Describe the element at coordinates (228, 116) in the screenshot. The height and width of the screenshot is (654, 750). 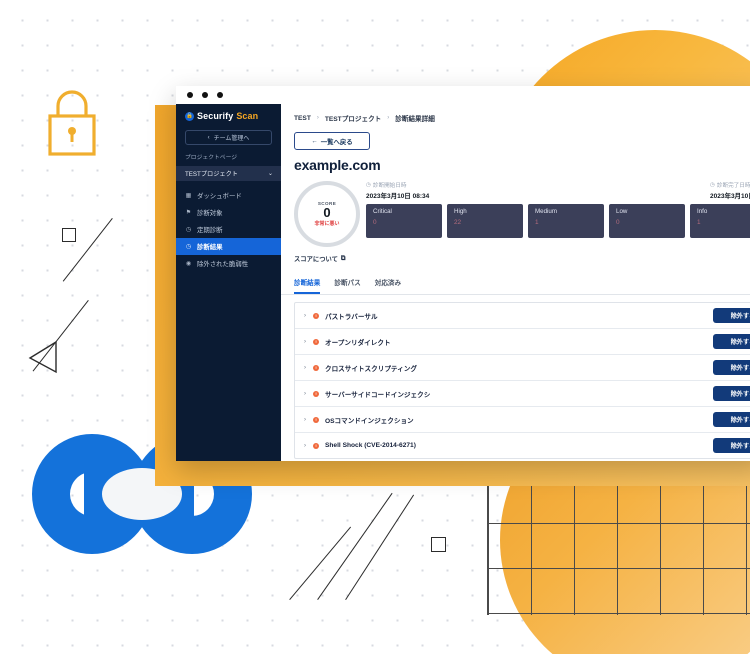
I see `app-brand: 🔒 Securify Scan` at that location.